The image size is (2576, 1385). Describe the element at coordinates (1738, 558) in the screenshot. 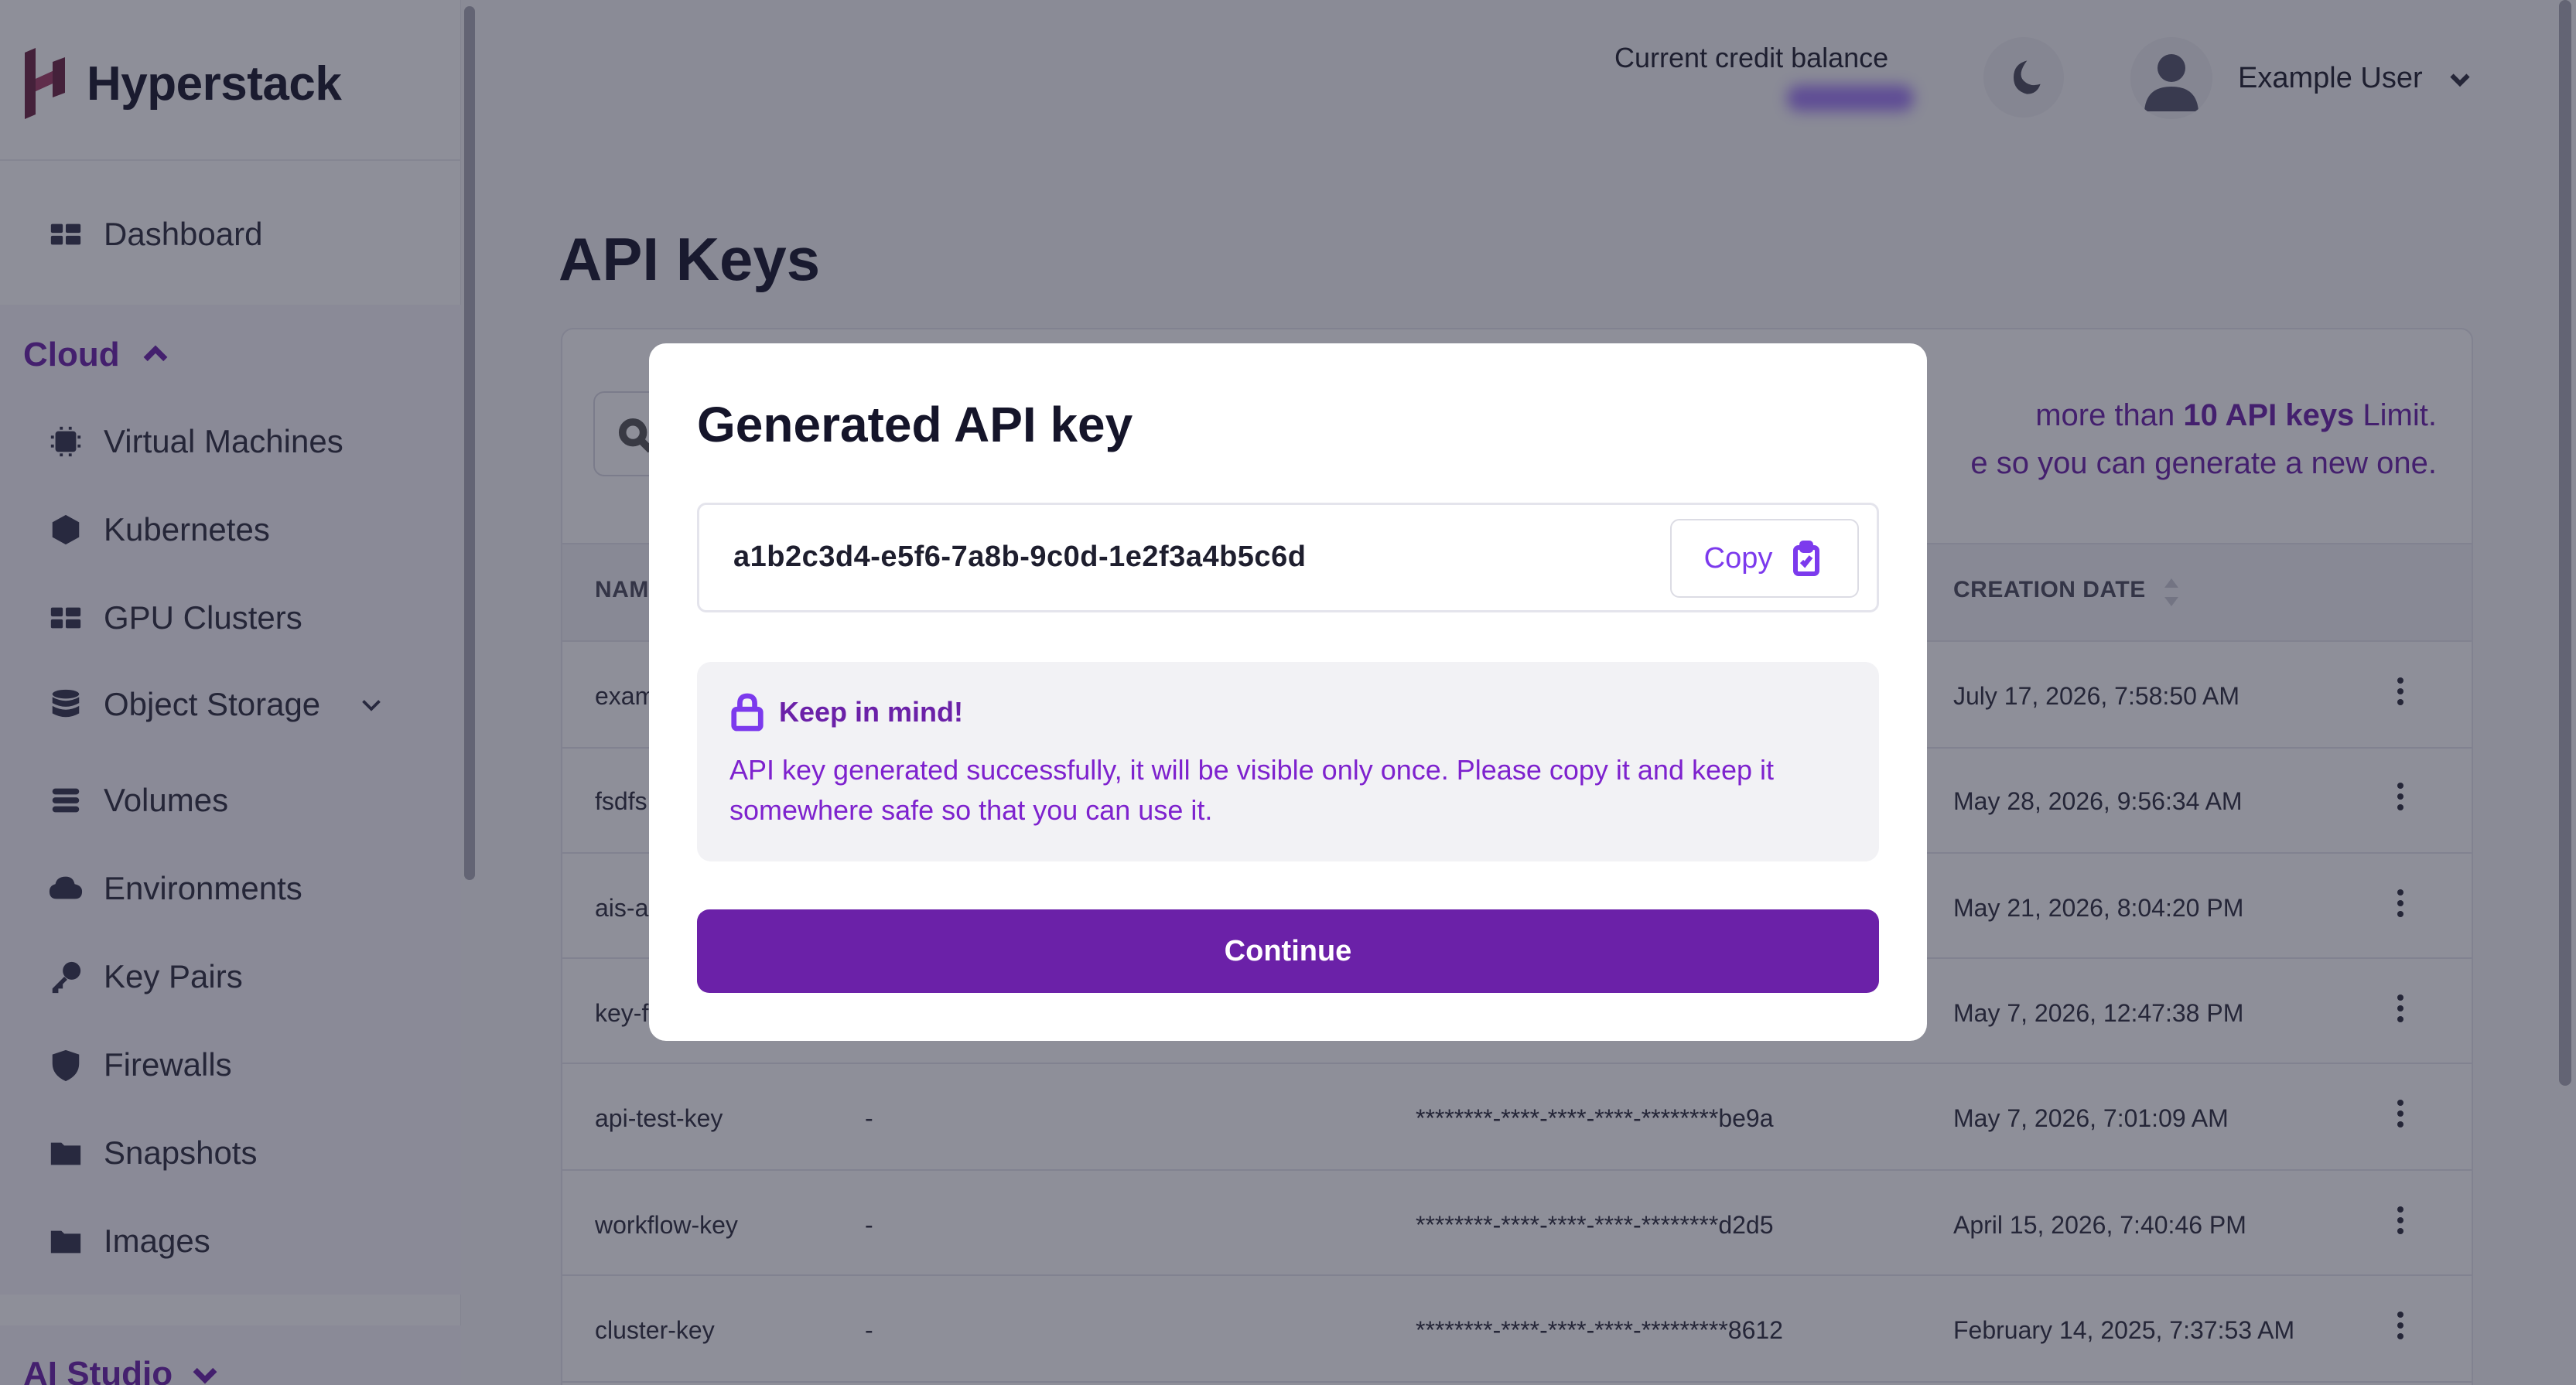

I see `copy-button-label: Copy` at that location.